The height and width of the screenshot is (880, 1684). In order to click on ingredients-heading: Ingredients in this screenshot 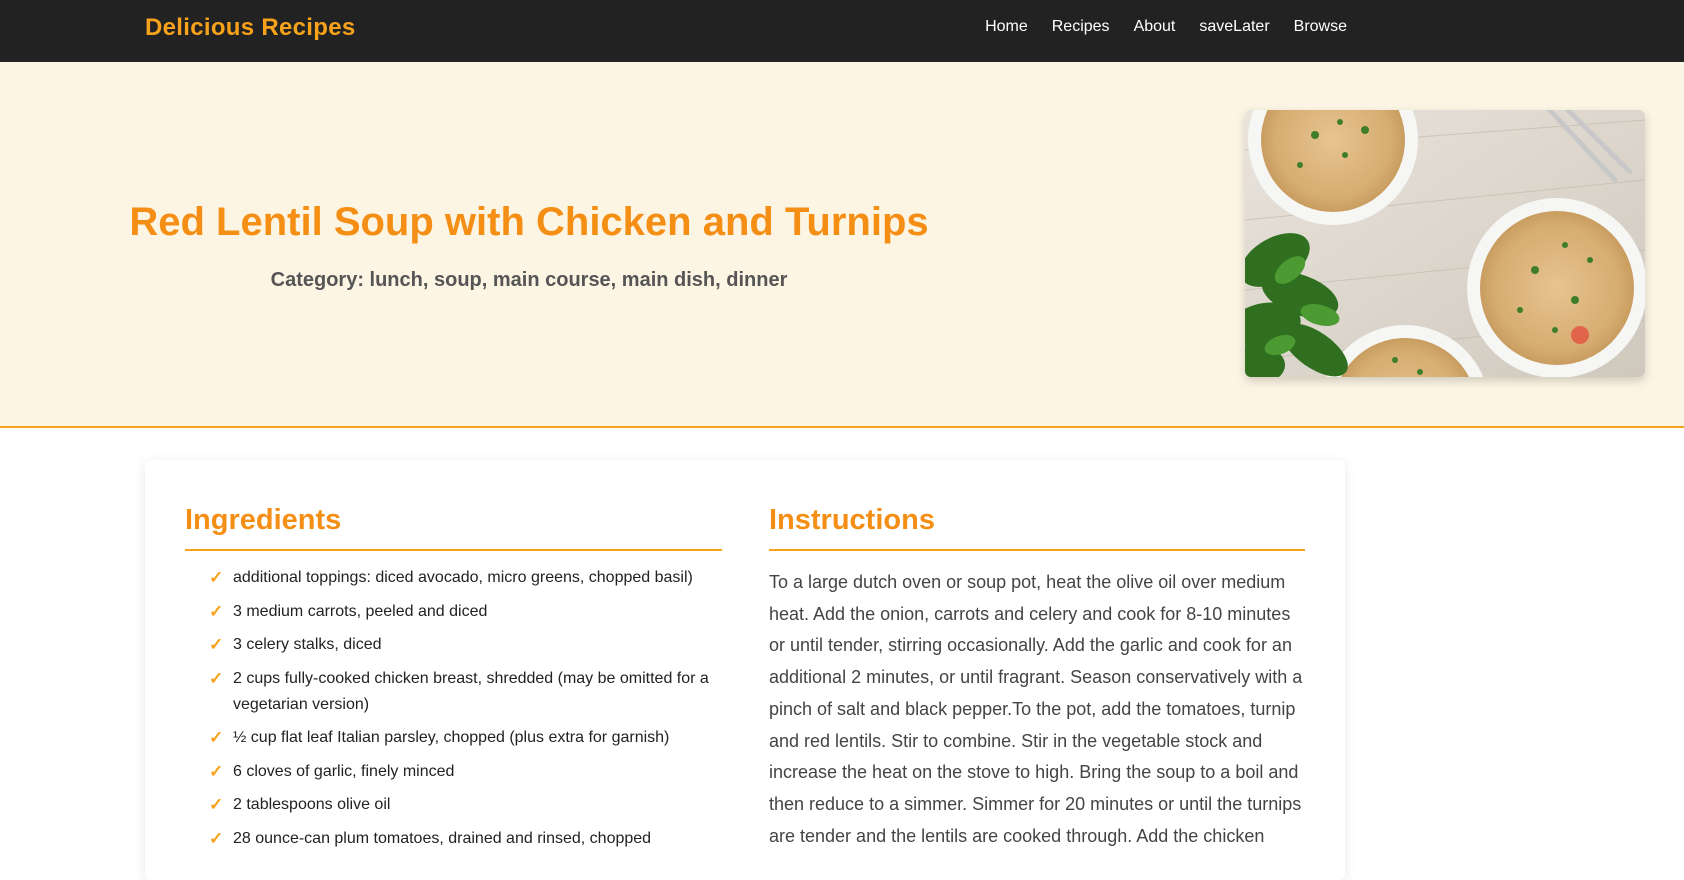, I will do `click(453, 527)`.